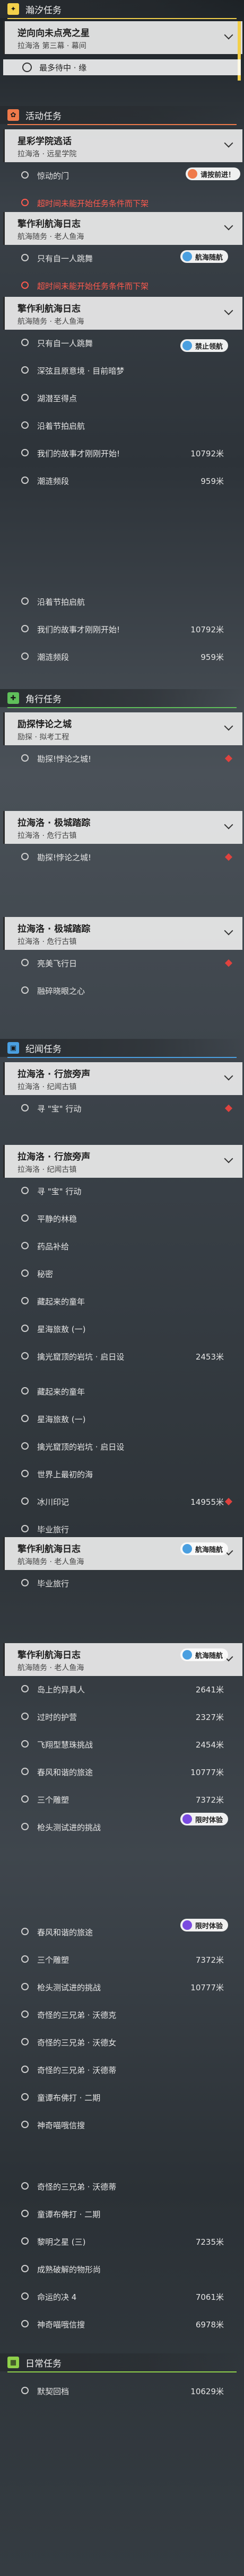 The height and width of the screenshot is (2576, 244). Describe the element at coordinates (122, 1048) in the screenshot. I see `section-record: ▣ 纪闻任务` at that location.